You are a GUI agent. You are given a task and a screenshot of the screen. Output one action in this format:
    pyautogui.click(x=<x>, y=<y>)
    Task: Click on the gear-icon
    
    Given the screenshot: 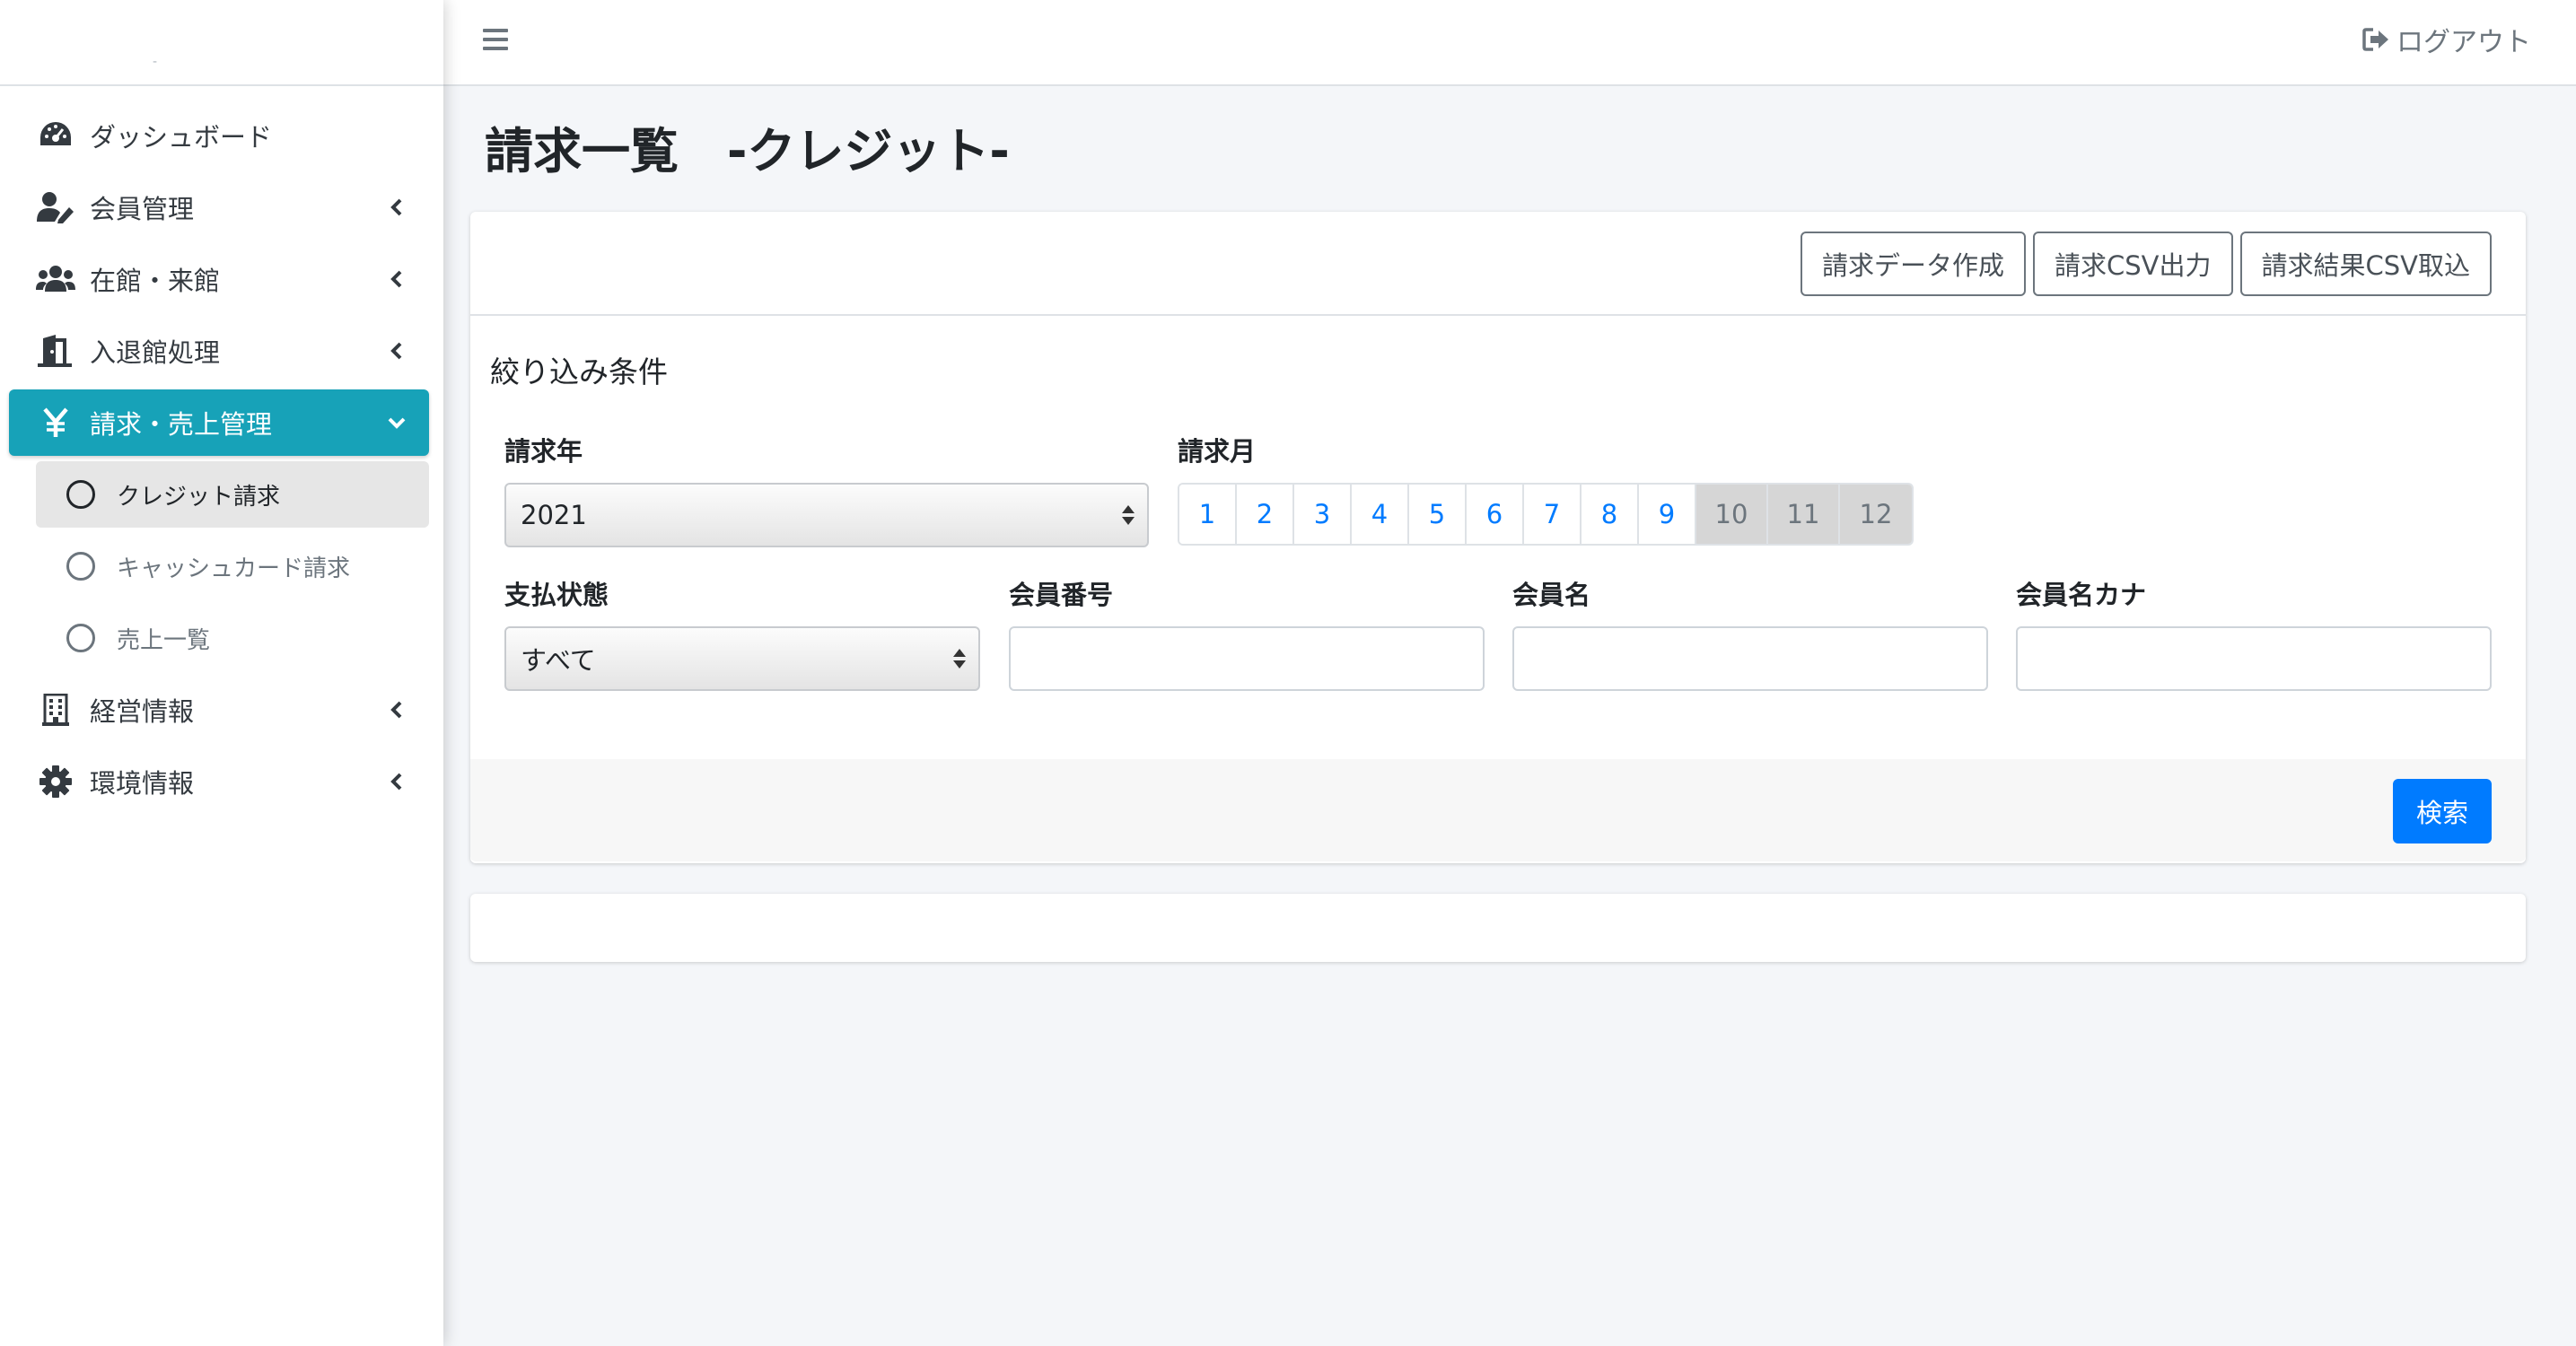 What is the action you would take?
    pyautogui.click(x=55, y=781)
    